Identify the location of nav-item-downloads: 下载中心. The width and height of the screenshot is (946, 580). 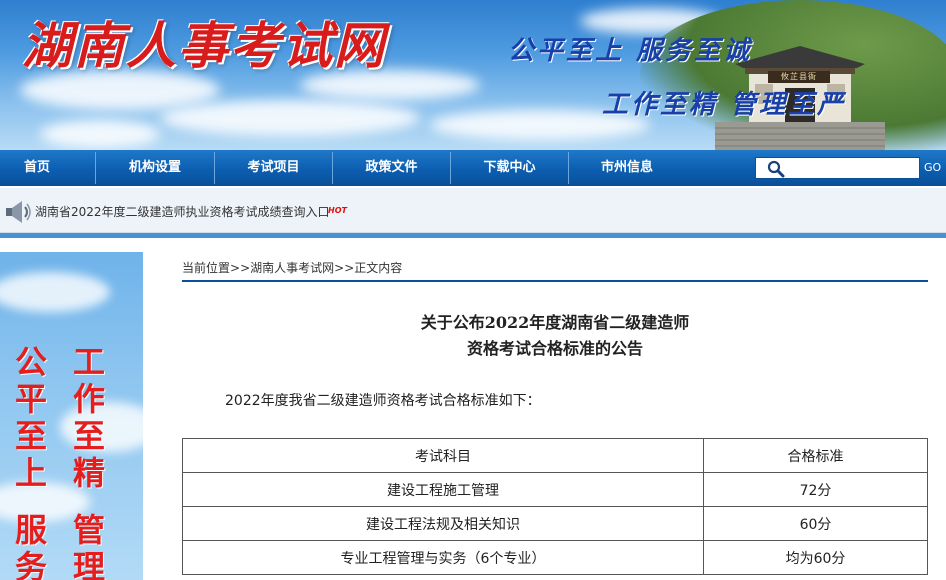
(509, 168).